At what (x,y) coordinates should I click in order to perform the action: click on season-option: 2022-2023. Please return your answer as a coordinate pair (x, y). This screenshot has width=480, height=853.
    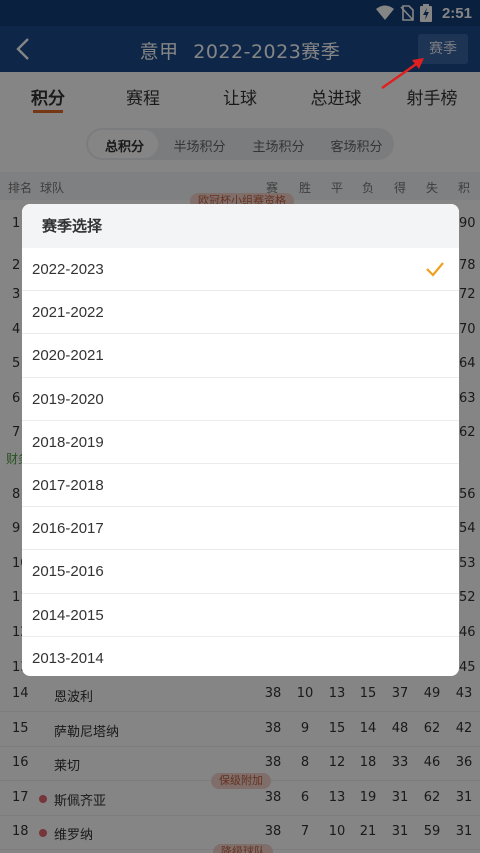
    Looking at the image, I should click on (240, 270).